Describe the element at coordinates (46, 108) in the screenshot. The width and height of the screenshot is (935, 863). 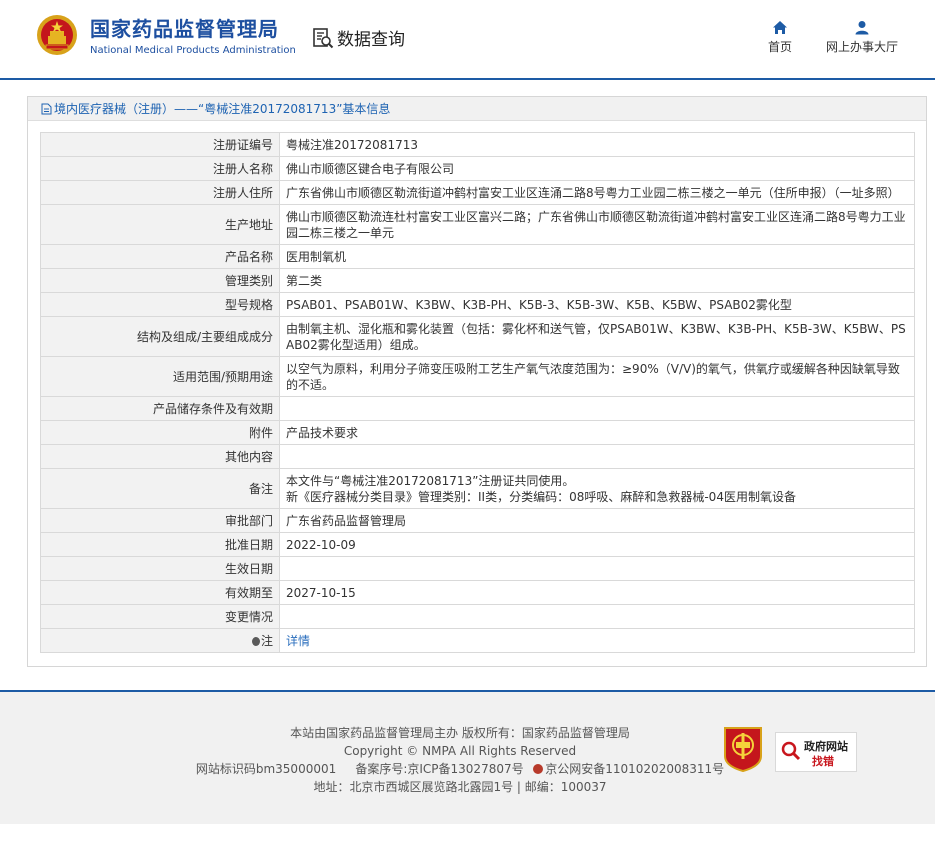
I see `document-icon` at that location.